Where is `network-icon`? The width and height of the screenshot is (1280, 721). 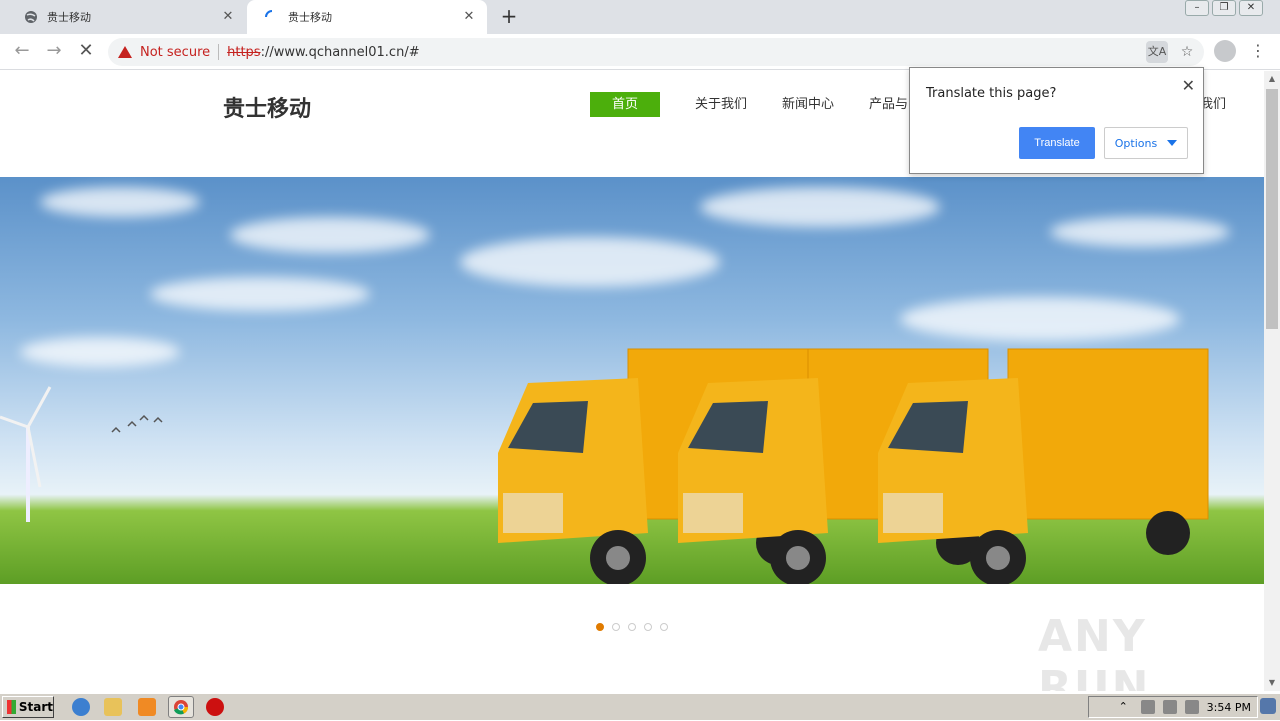
network-icon is located at coordinates (1147, 707).